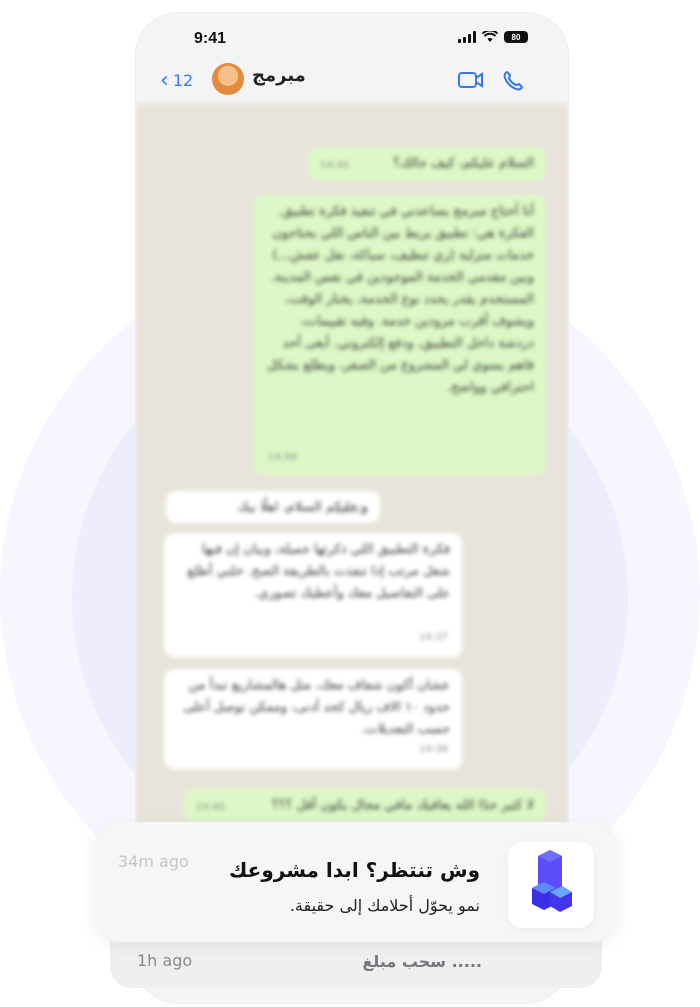  I want to click on message-time: 15:02, so click(350, 510).